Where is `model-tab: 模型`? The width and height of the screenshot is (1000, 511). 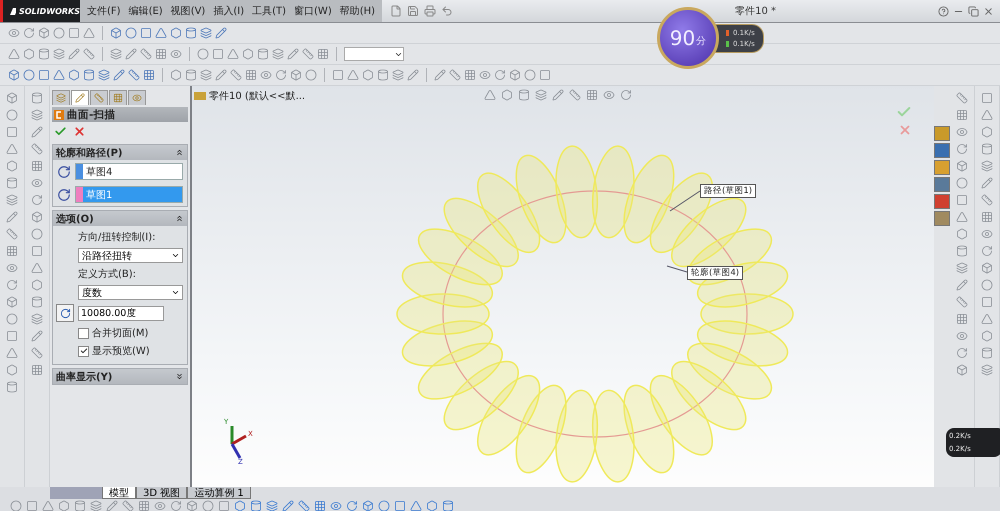 model-tab: 模型 is located at coordinates (119, 493).